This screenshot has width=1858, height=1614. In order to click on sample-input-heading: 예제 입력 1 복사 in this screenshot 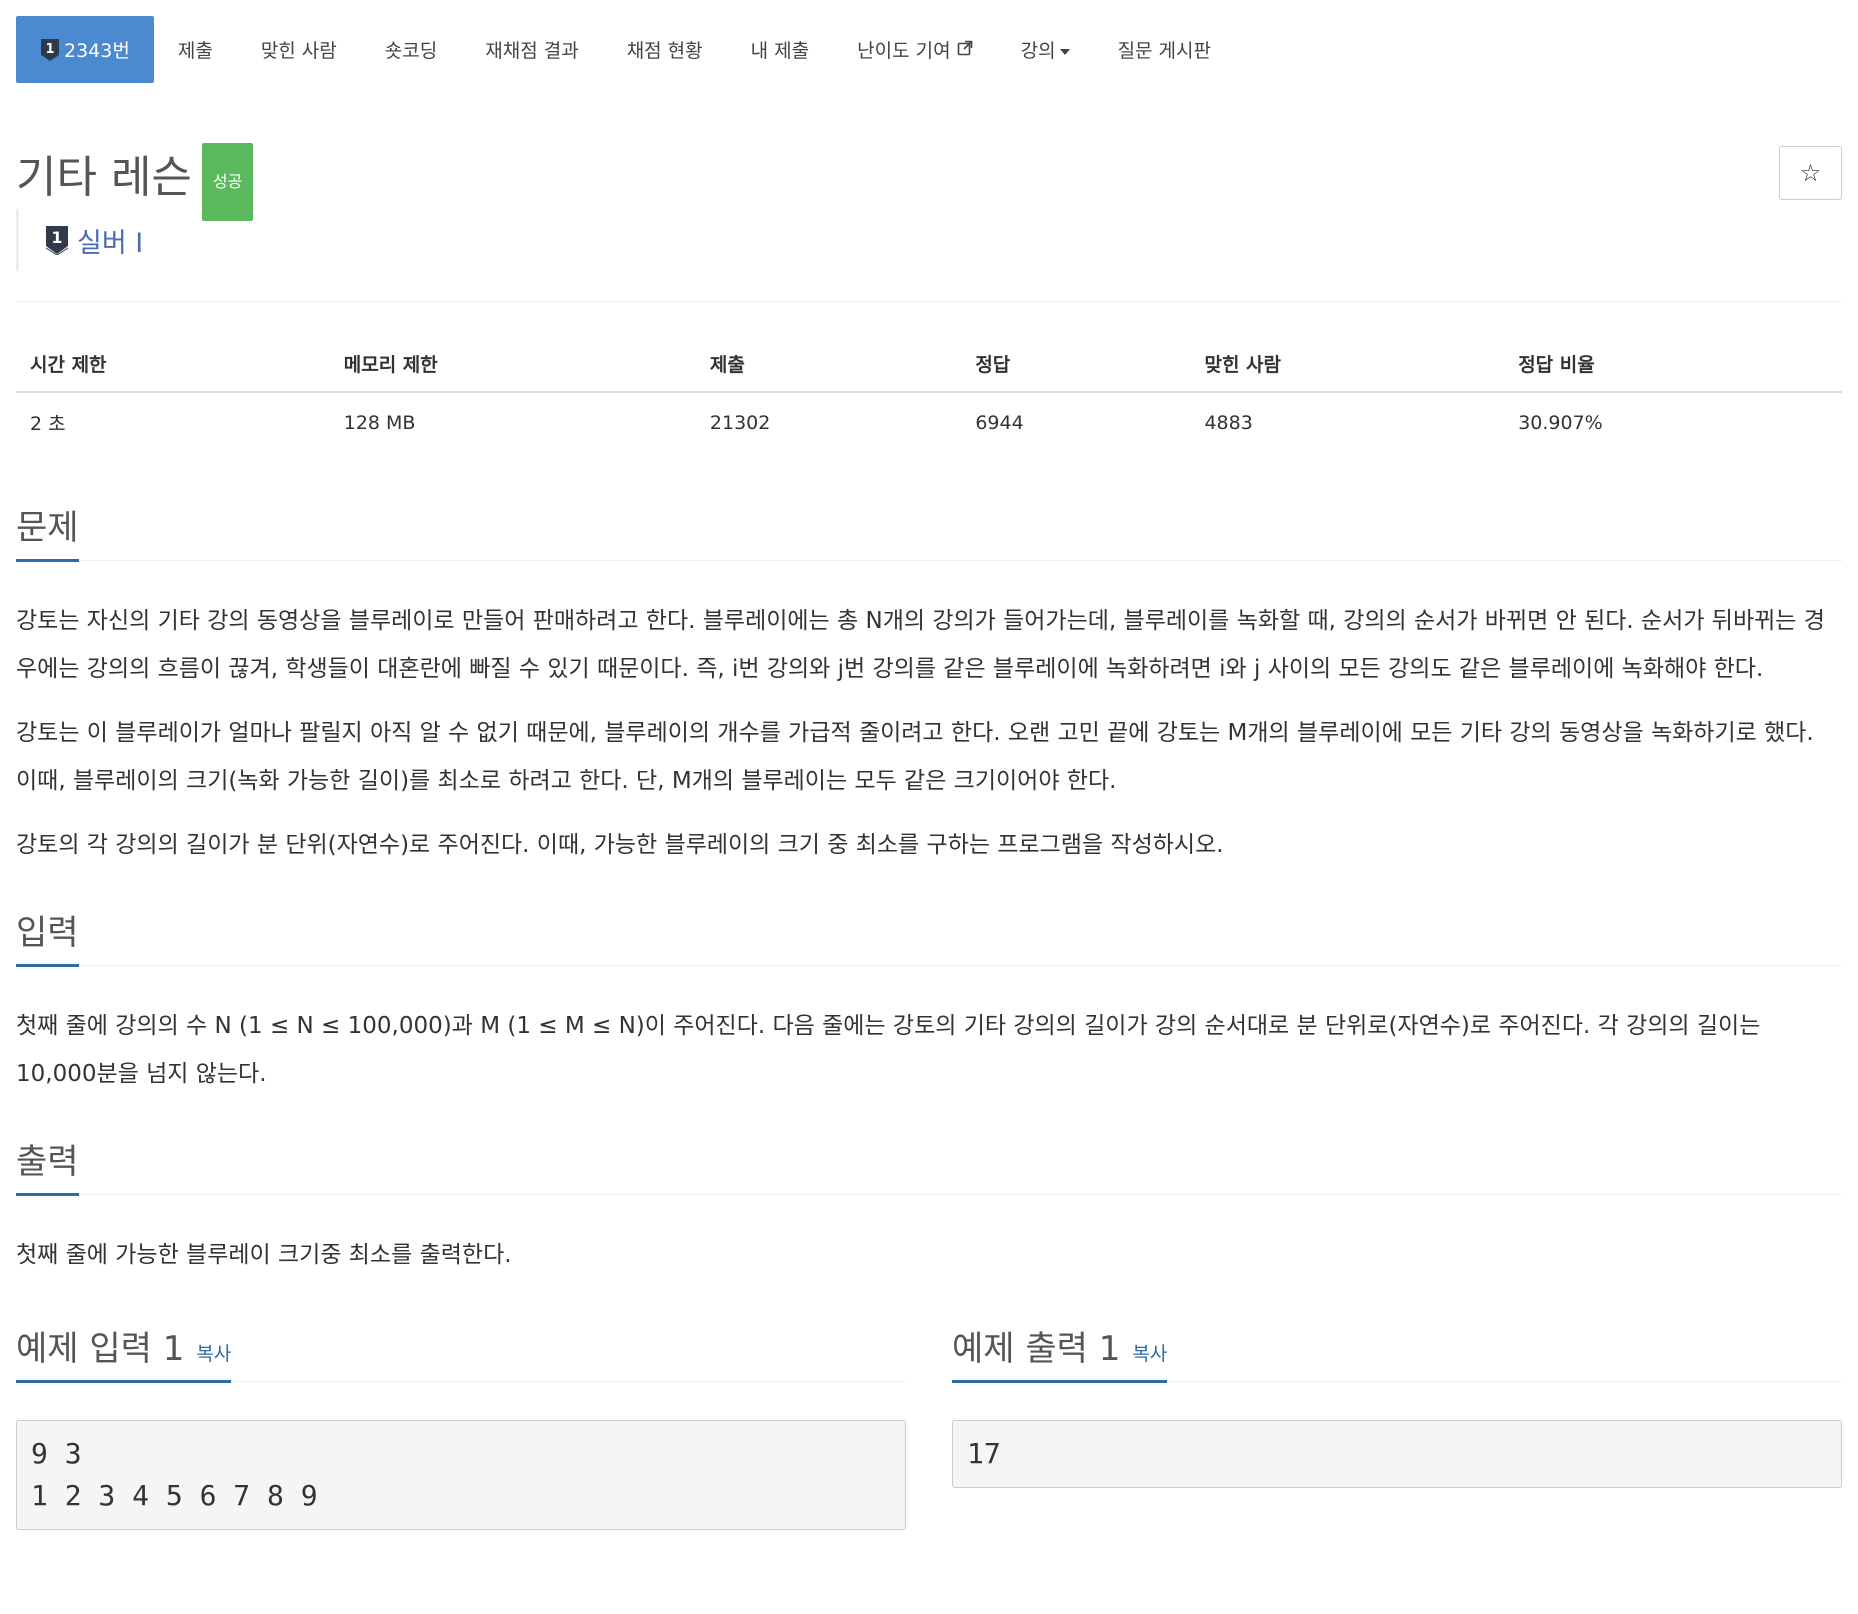, I will do `click(124, 1352)`.